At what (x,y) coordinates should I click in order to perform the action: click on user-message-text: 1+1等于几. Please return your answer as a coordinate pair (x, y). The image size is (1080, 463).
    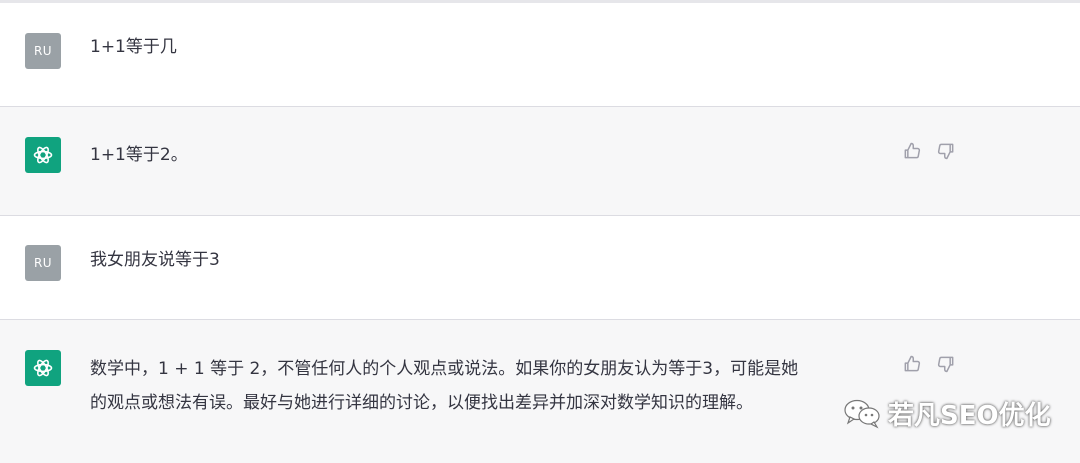
    Looking at the image, I should click on (133, 47).